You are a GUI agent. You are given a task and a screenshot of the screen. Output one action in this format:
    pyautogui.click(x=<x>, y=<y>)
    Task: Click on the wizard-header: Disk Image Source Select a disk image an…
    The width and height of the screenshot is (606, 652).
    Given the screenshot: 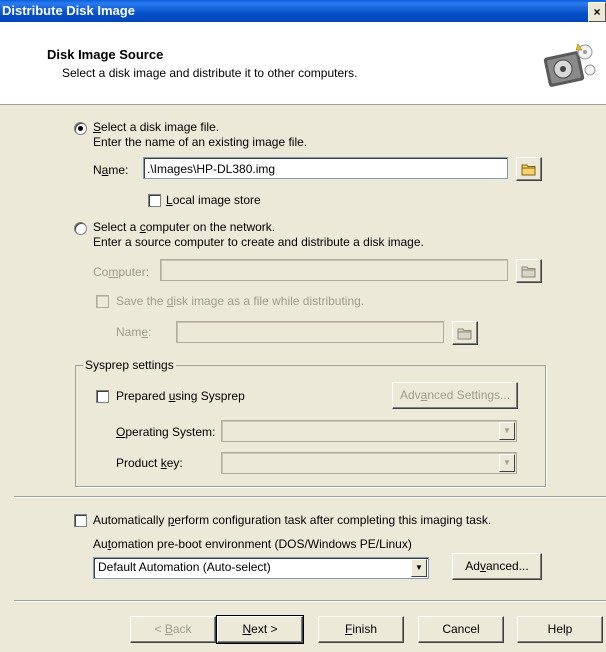 What is the action you would take?
    pyautogui.click(x=303, y=63)
    